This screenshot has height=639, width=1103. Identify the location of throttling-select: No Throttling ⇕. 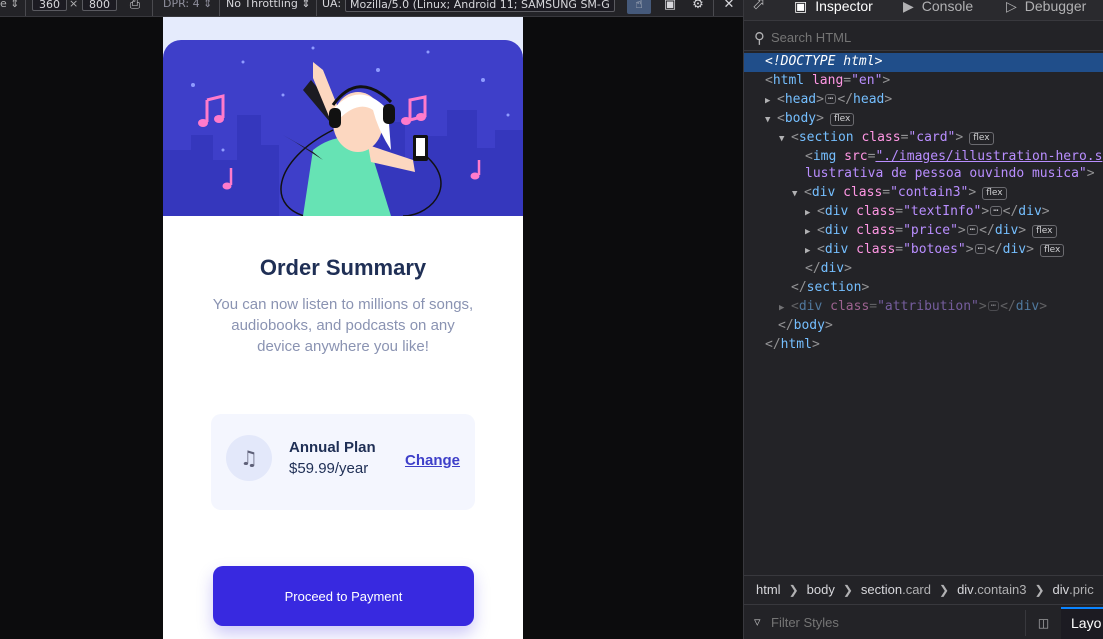
(268, 7).